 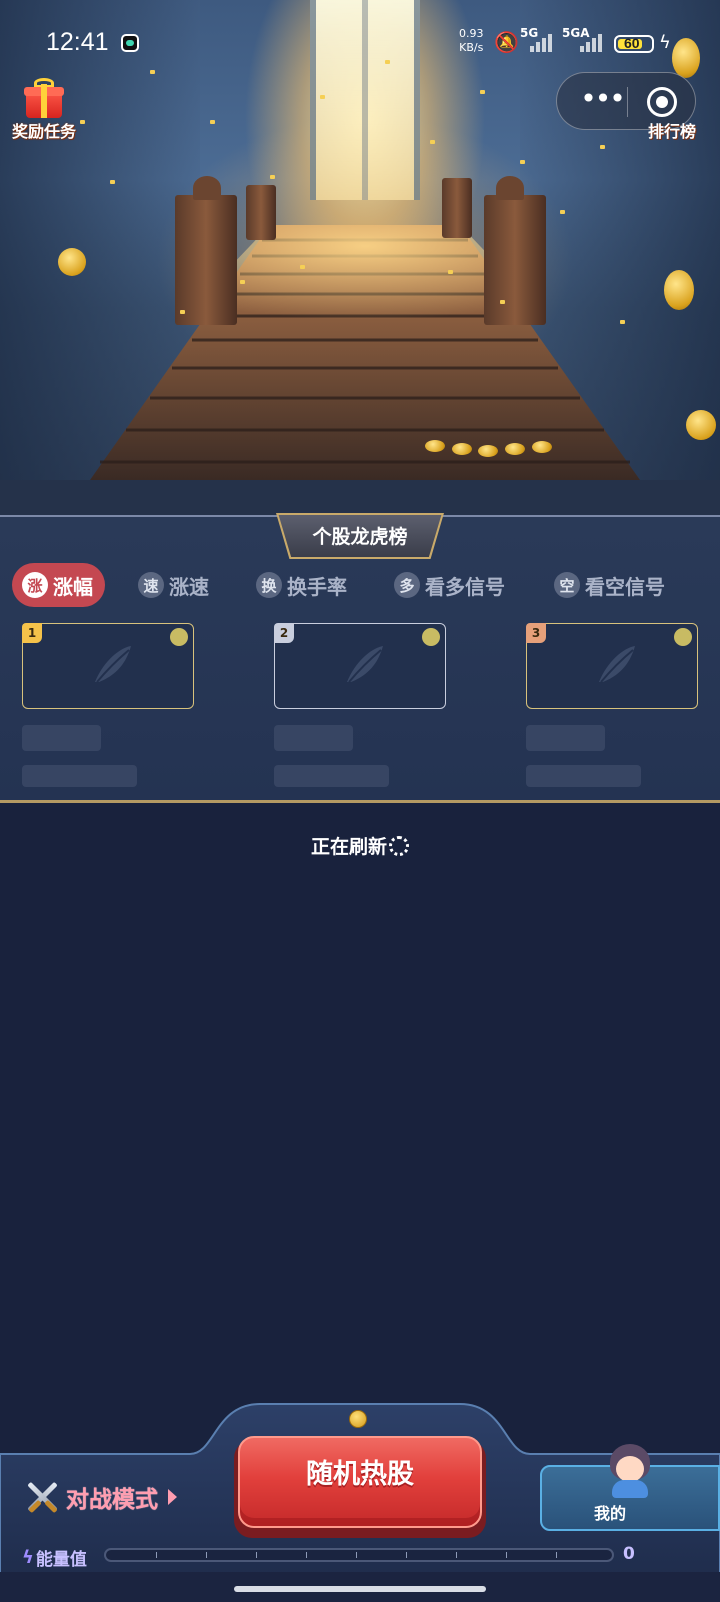 I want to click on battery-level: 60, so click(x=632, y=43).